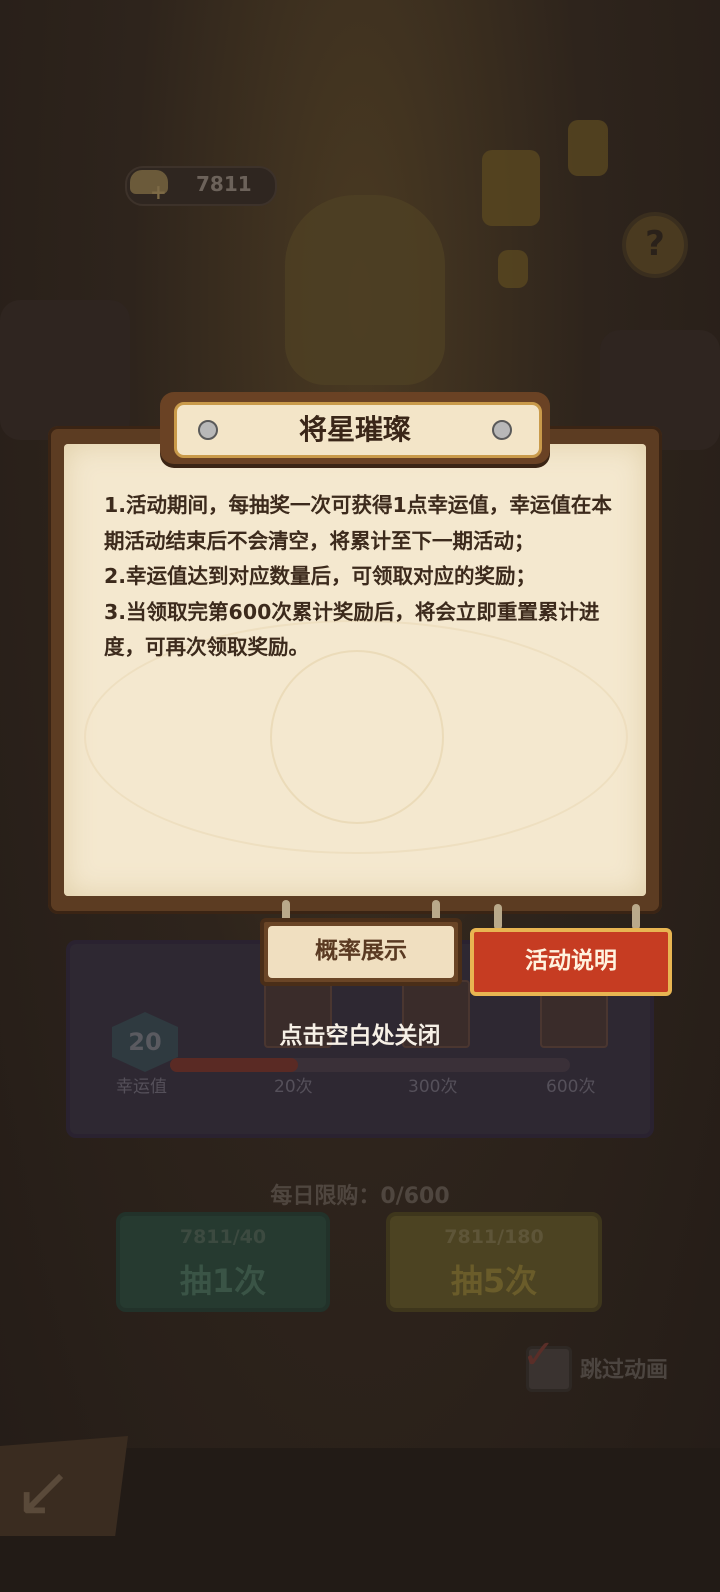  I want to click on luck-label: 幸运值, so click(141, 1087).